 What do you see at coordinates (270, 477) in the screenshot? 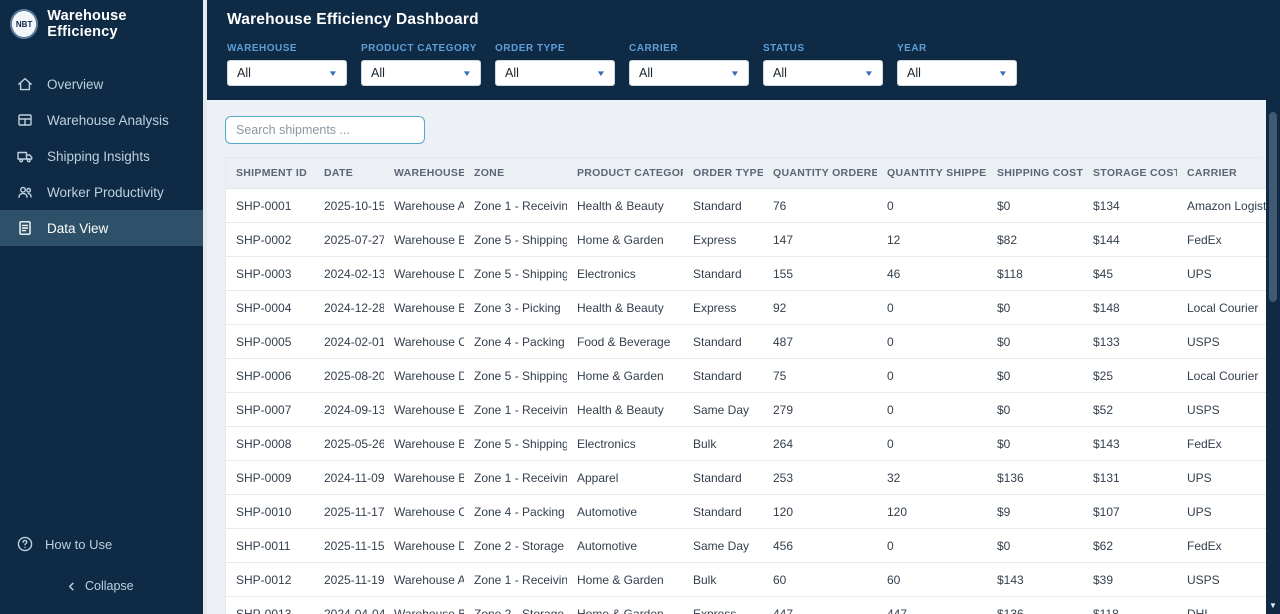
I see `table-cell: SHP-0009` at bounding box center [270, 477].